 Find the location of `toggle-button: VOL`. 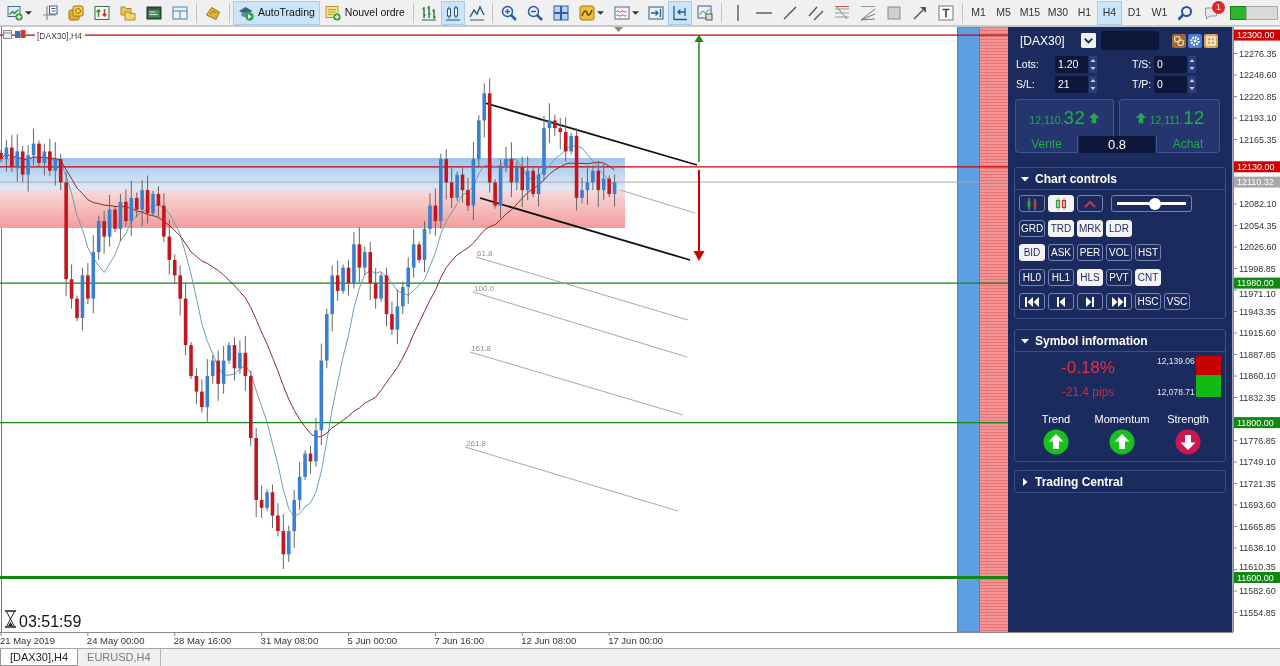

toggle-button: VOL is located at coordinates (1119, 252).